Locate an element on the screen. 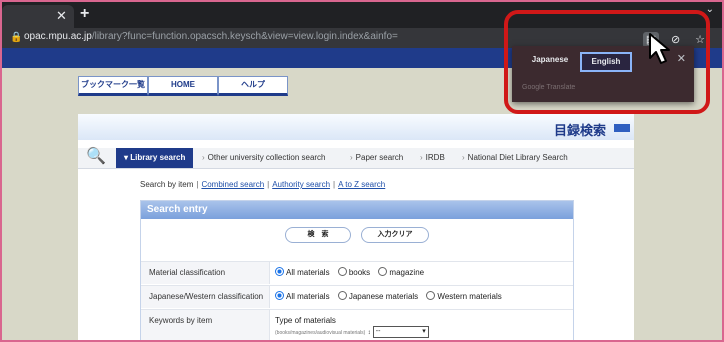 This screenshot has width=724, height=342. lock-icon: 🔒 is located at coordinates (16, 37).